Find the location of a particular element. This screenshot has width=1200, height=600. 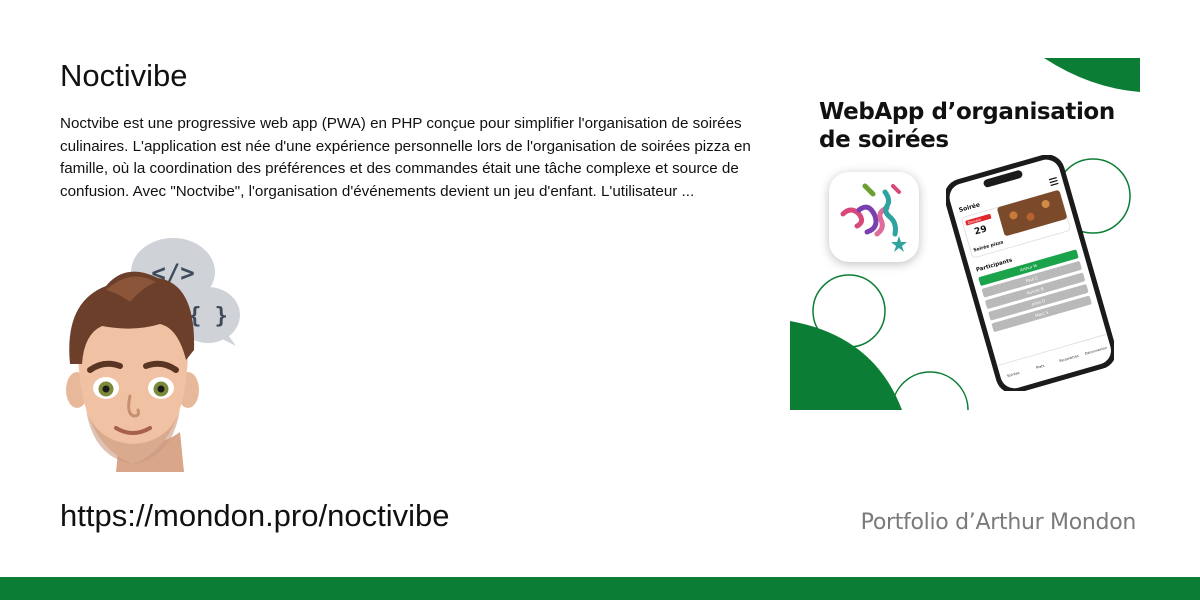

project-url: https://mondon.pro/noctivibe is located at coordinates (254, 516).